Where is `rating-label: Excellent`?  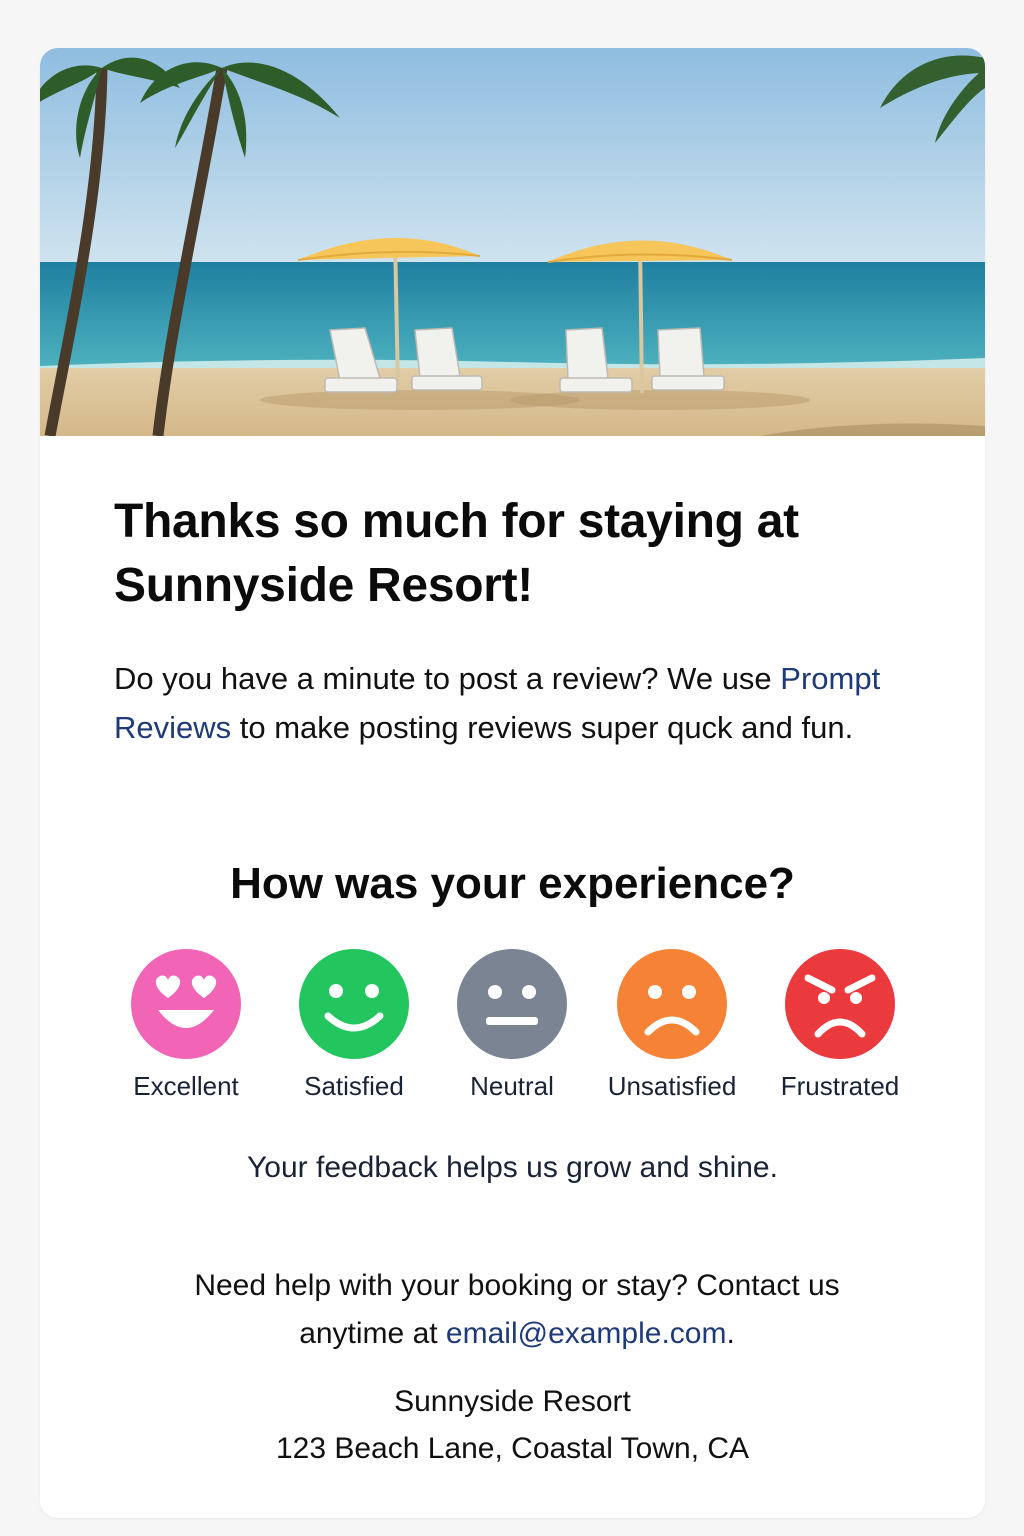 rating-label: Excellent is located at coordinates (186, 1086).